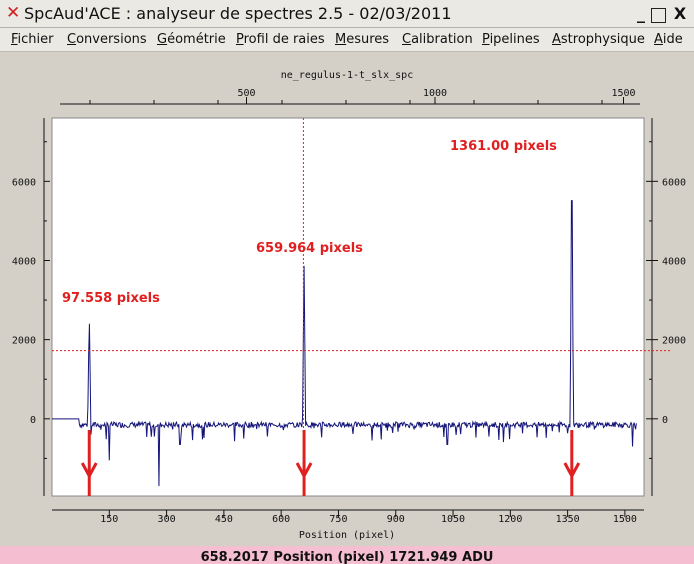 Image resolution: width=694 pixels, height=564 pixels. I want to click on menu-pipelines: Pipelines, so click(511, 39).